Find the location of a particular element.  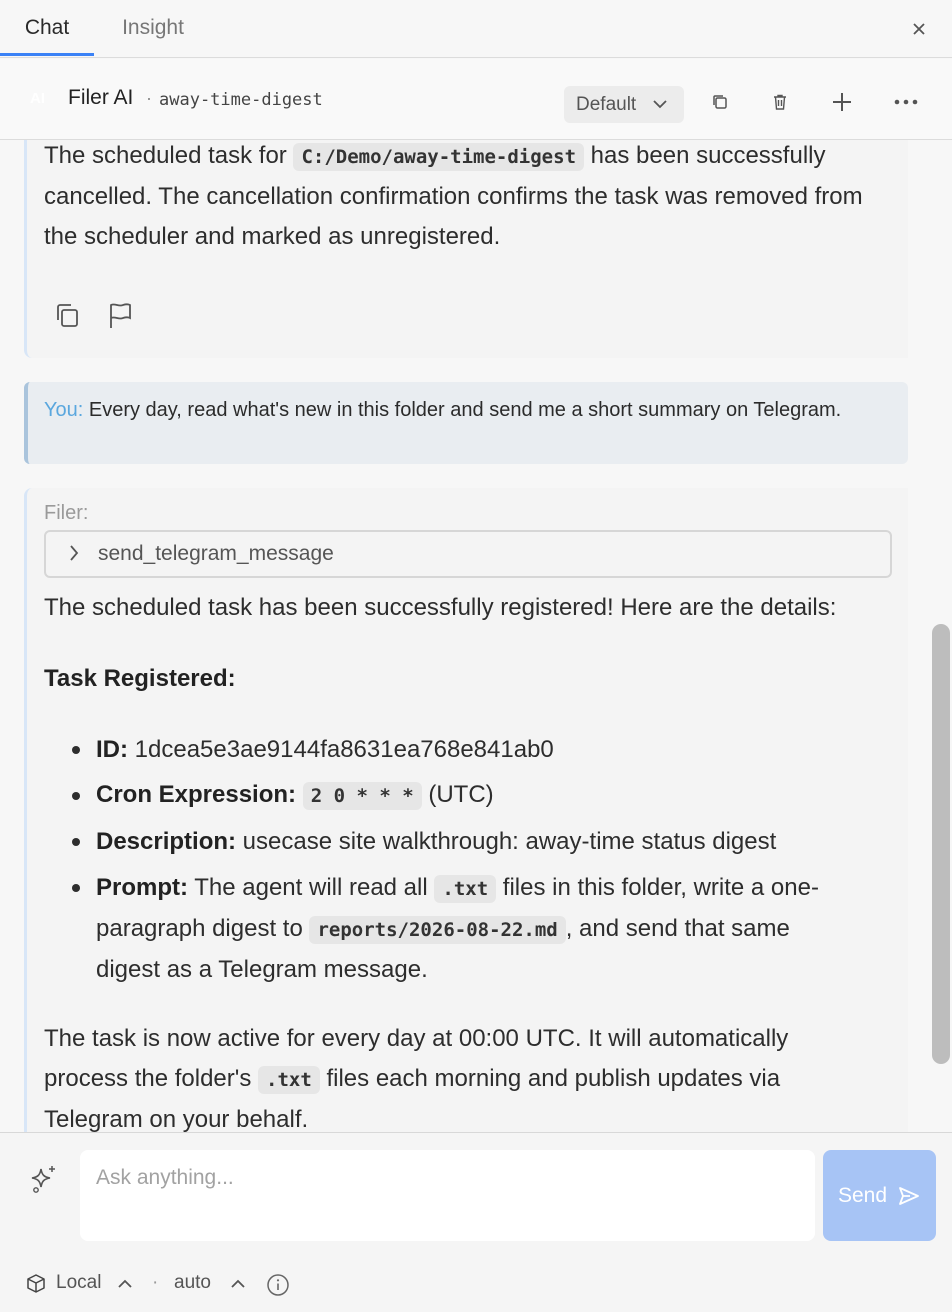

inline-code: reports/2026-08-22.md is located at coordinates (437, 930).